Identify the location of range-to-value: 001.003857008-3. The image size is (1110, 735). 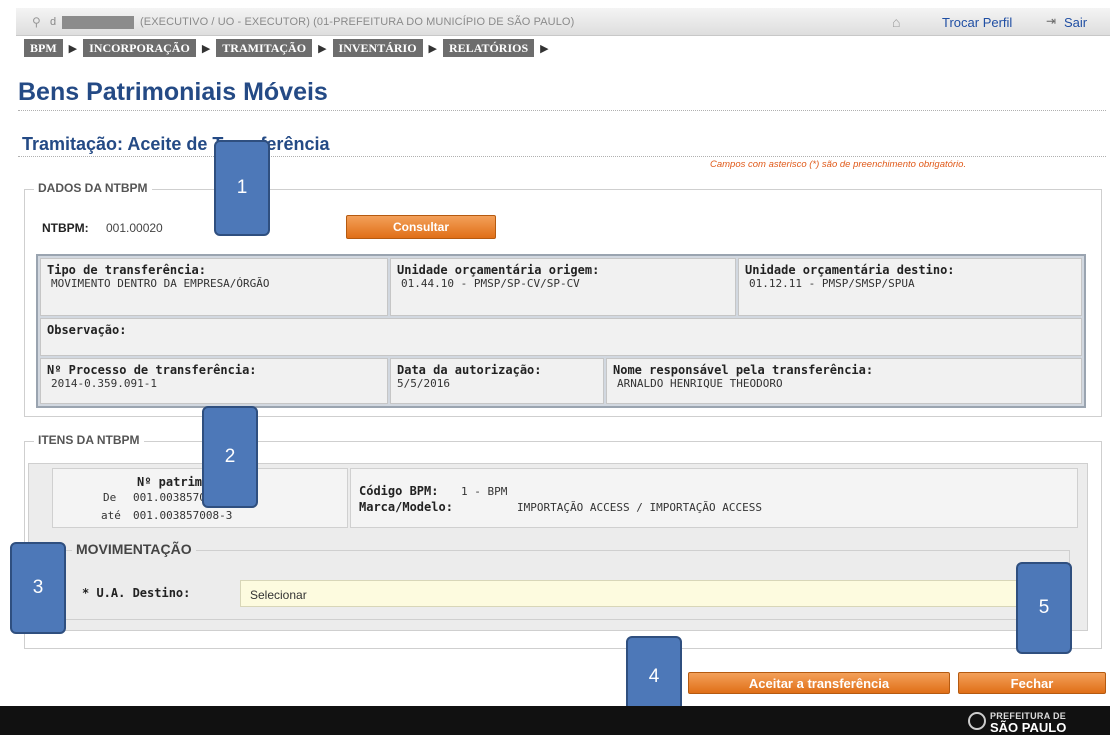
(183, 515).